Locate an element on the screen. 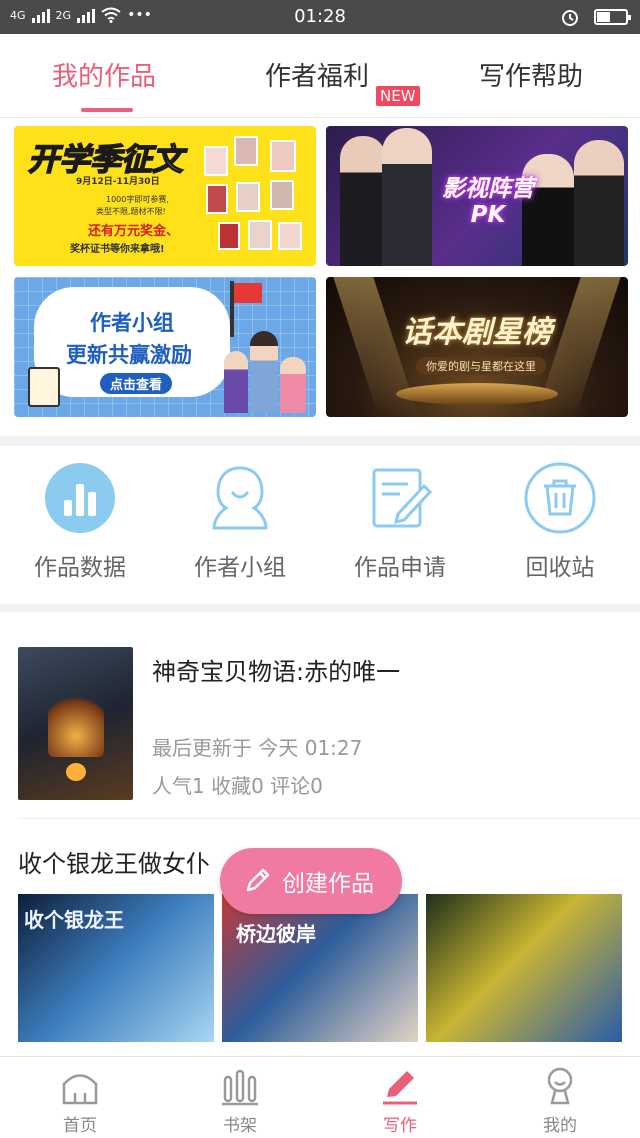 The image size is (640, 1138). book-thumbnail: 桥边彼岸 is located at coordinates (320, 968).